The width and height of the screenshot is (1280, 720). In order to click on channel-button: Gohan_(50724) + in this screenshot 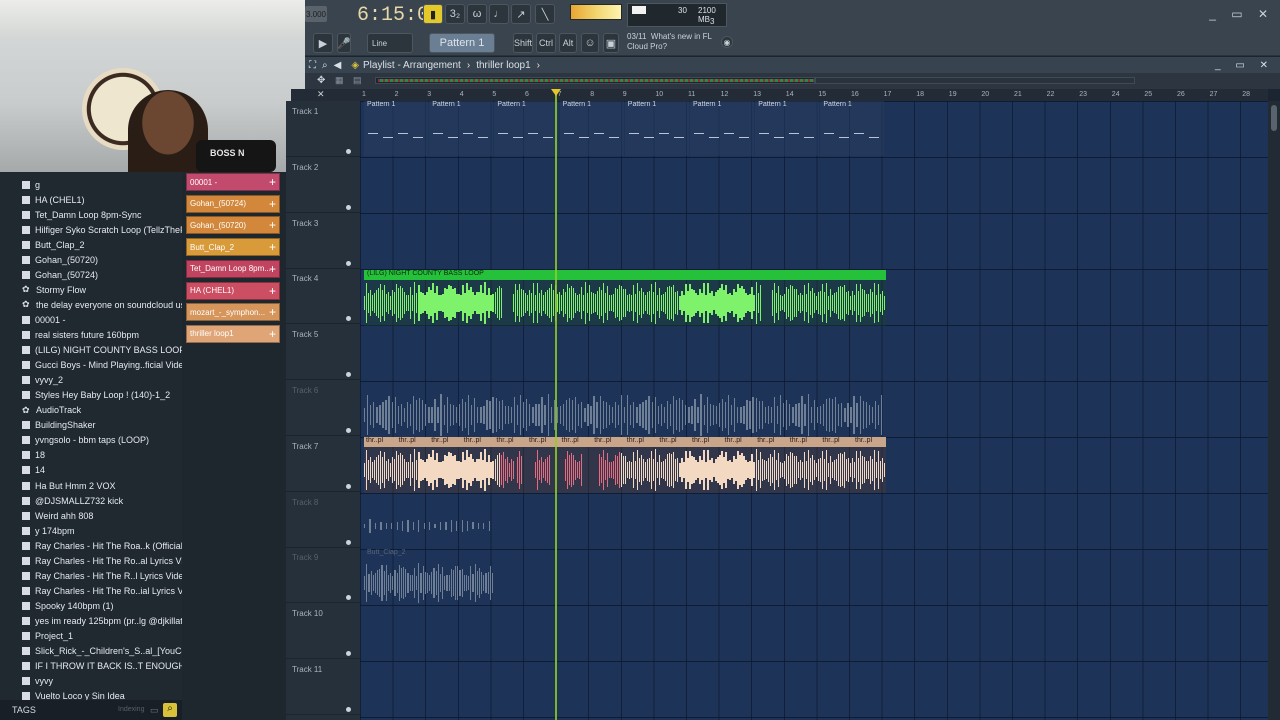, I will do `click(233, 203)`.